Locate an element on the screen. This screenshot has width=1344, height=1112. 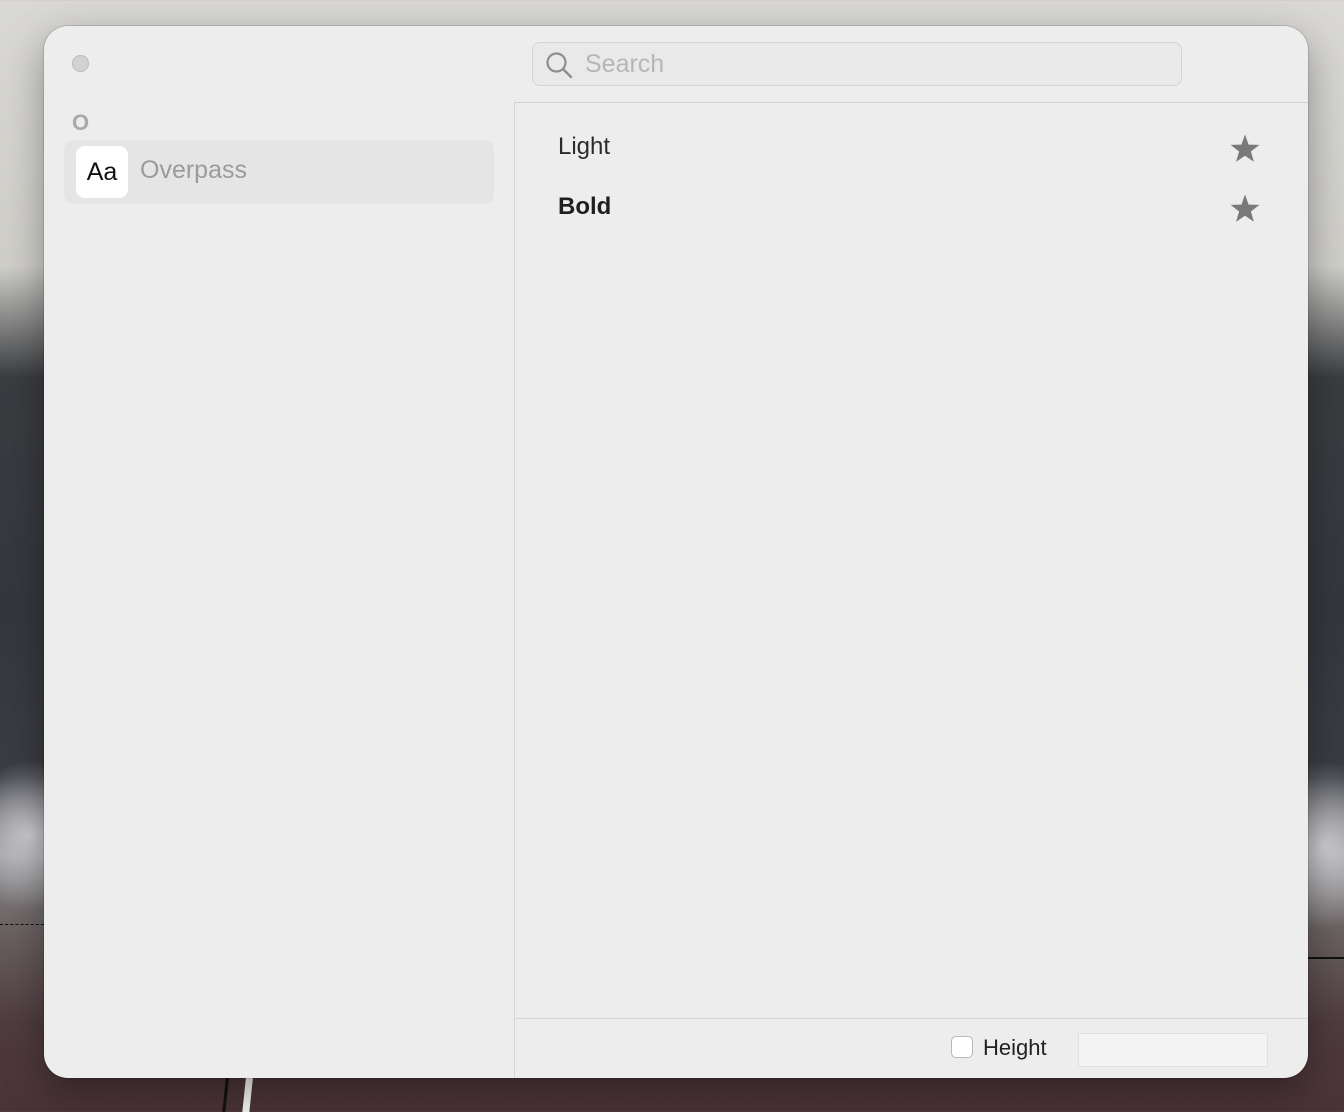
font-family-item-overpass: Aa Overpass is located at coordinates (279, 172).